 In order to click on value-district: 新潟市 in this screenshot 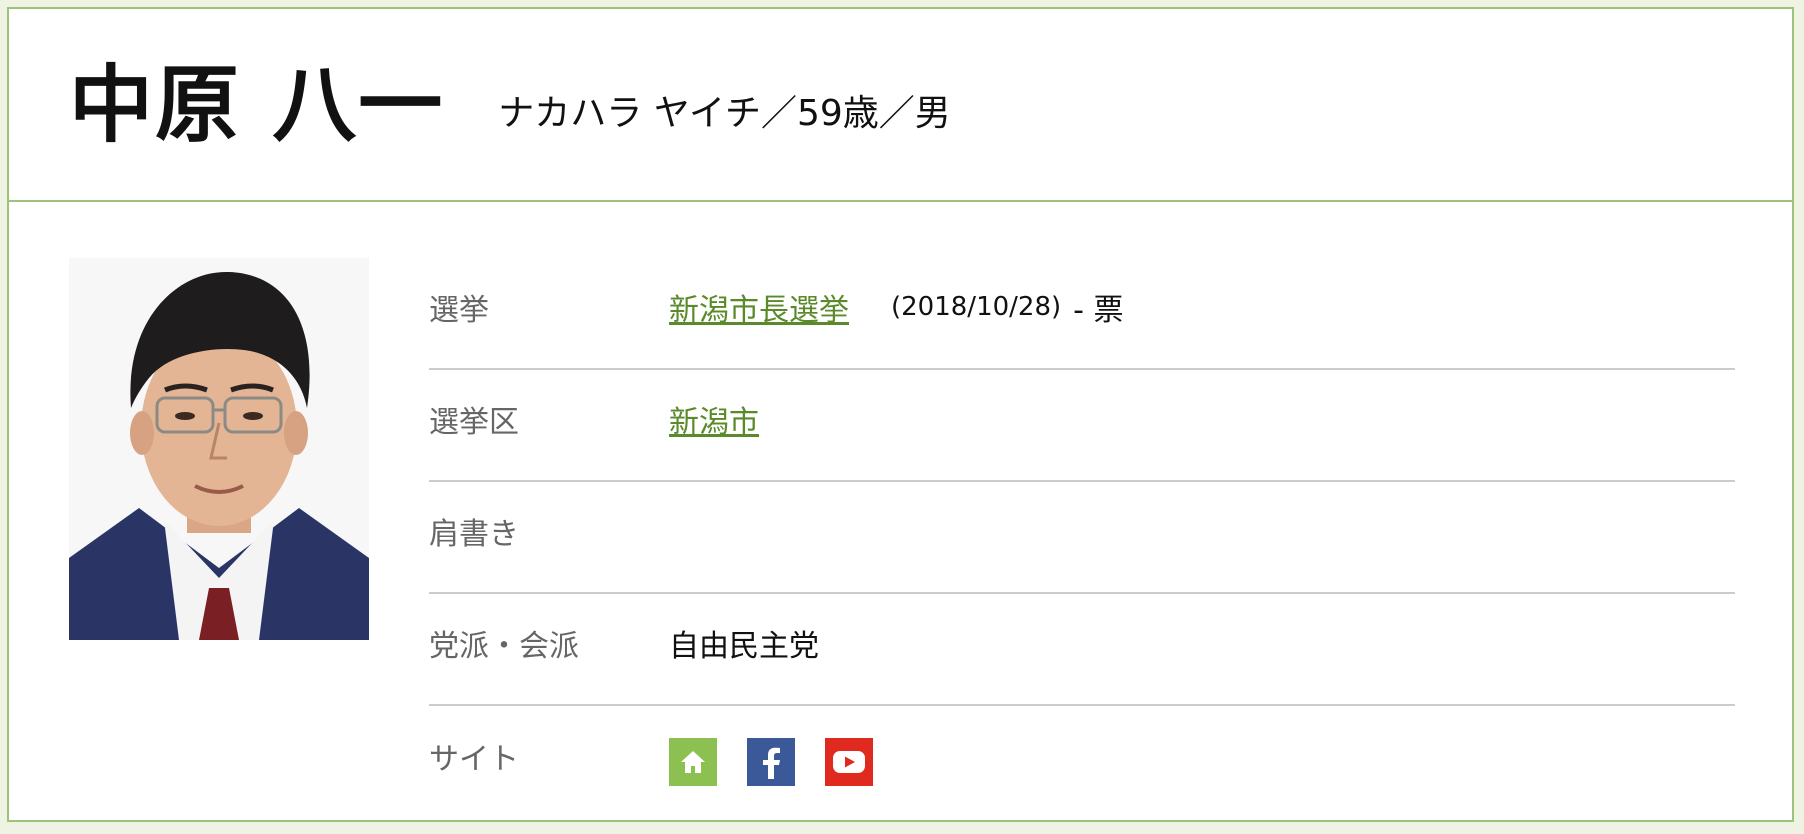, I will do `click(714, 419)`.